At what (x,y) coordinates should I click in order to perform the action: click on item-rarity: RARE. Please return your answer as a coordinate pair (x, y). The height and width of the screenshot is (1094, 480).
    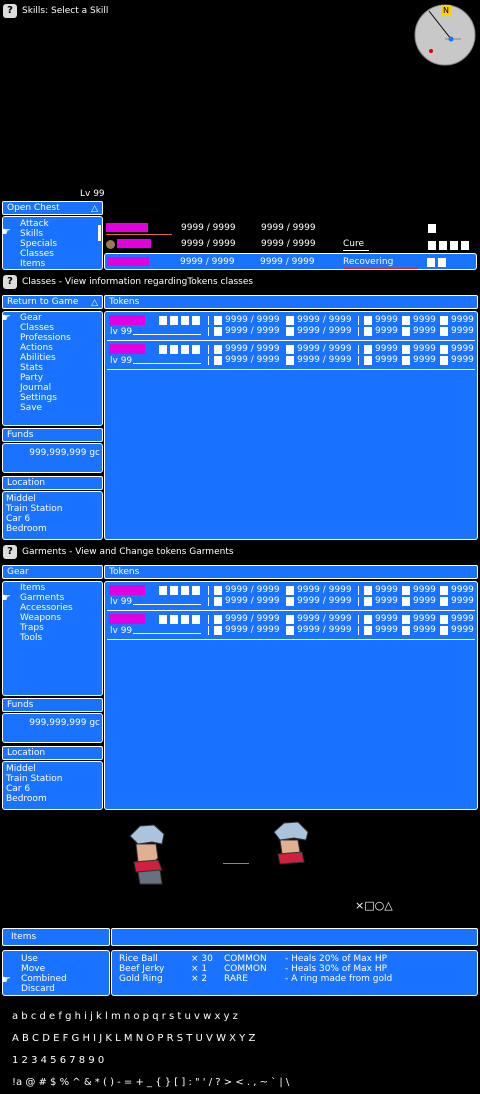
    Looking at the image, I should click on (236, 979).